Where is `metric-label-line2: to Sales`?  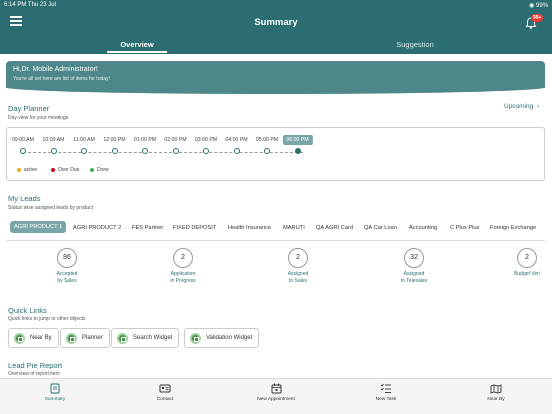 metric-label-line2: to Sales is located at coordinates (298, 280).